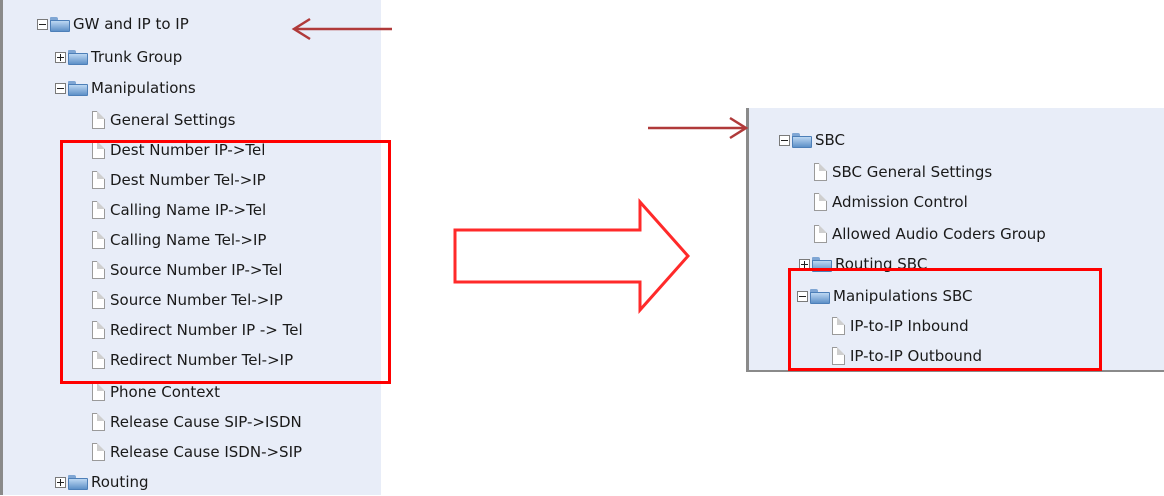 Image resolution: width=1164 pixels, height=496 pixels. What do you see at coordinates (572, 256) in the screenshot?
I see `big-hollow-arrow-icon` at bounding box center [572, 256].